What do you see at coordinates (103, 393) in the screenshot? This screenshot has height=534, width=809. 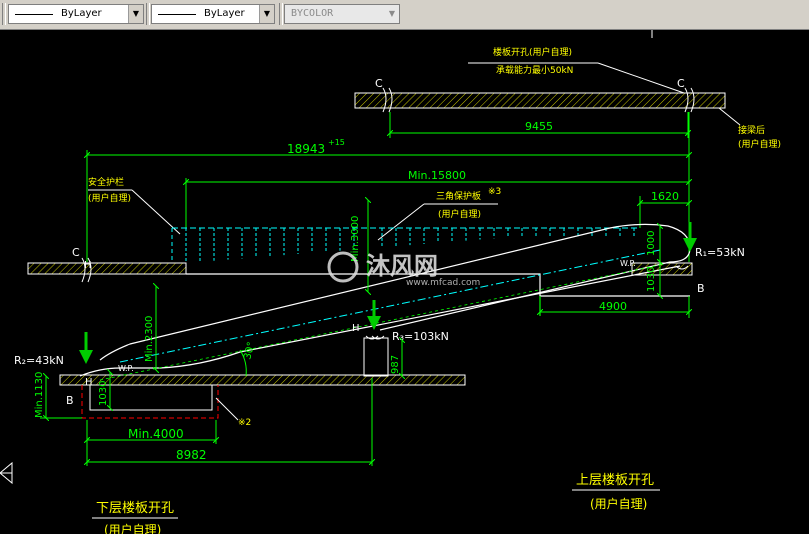 I see `dim-1030-lower-text: 1030` at bounding box center [103, 393].